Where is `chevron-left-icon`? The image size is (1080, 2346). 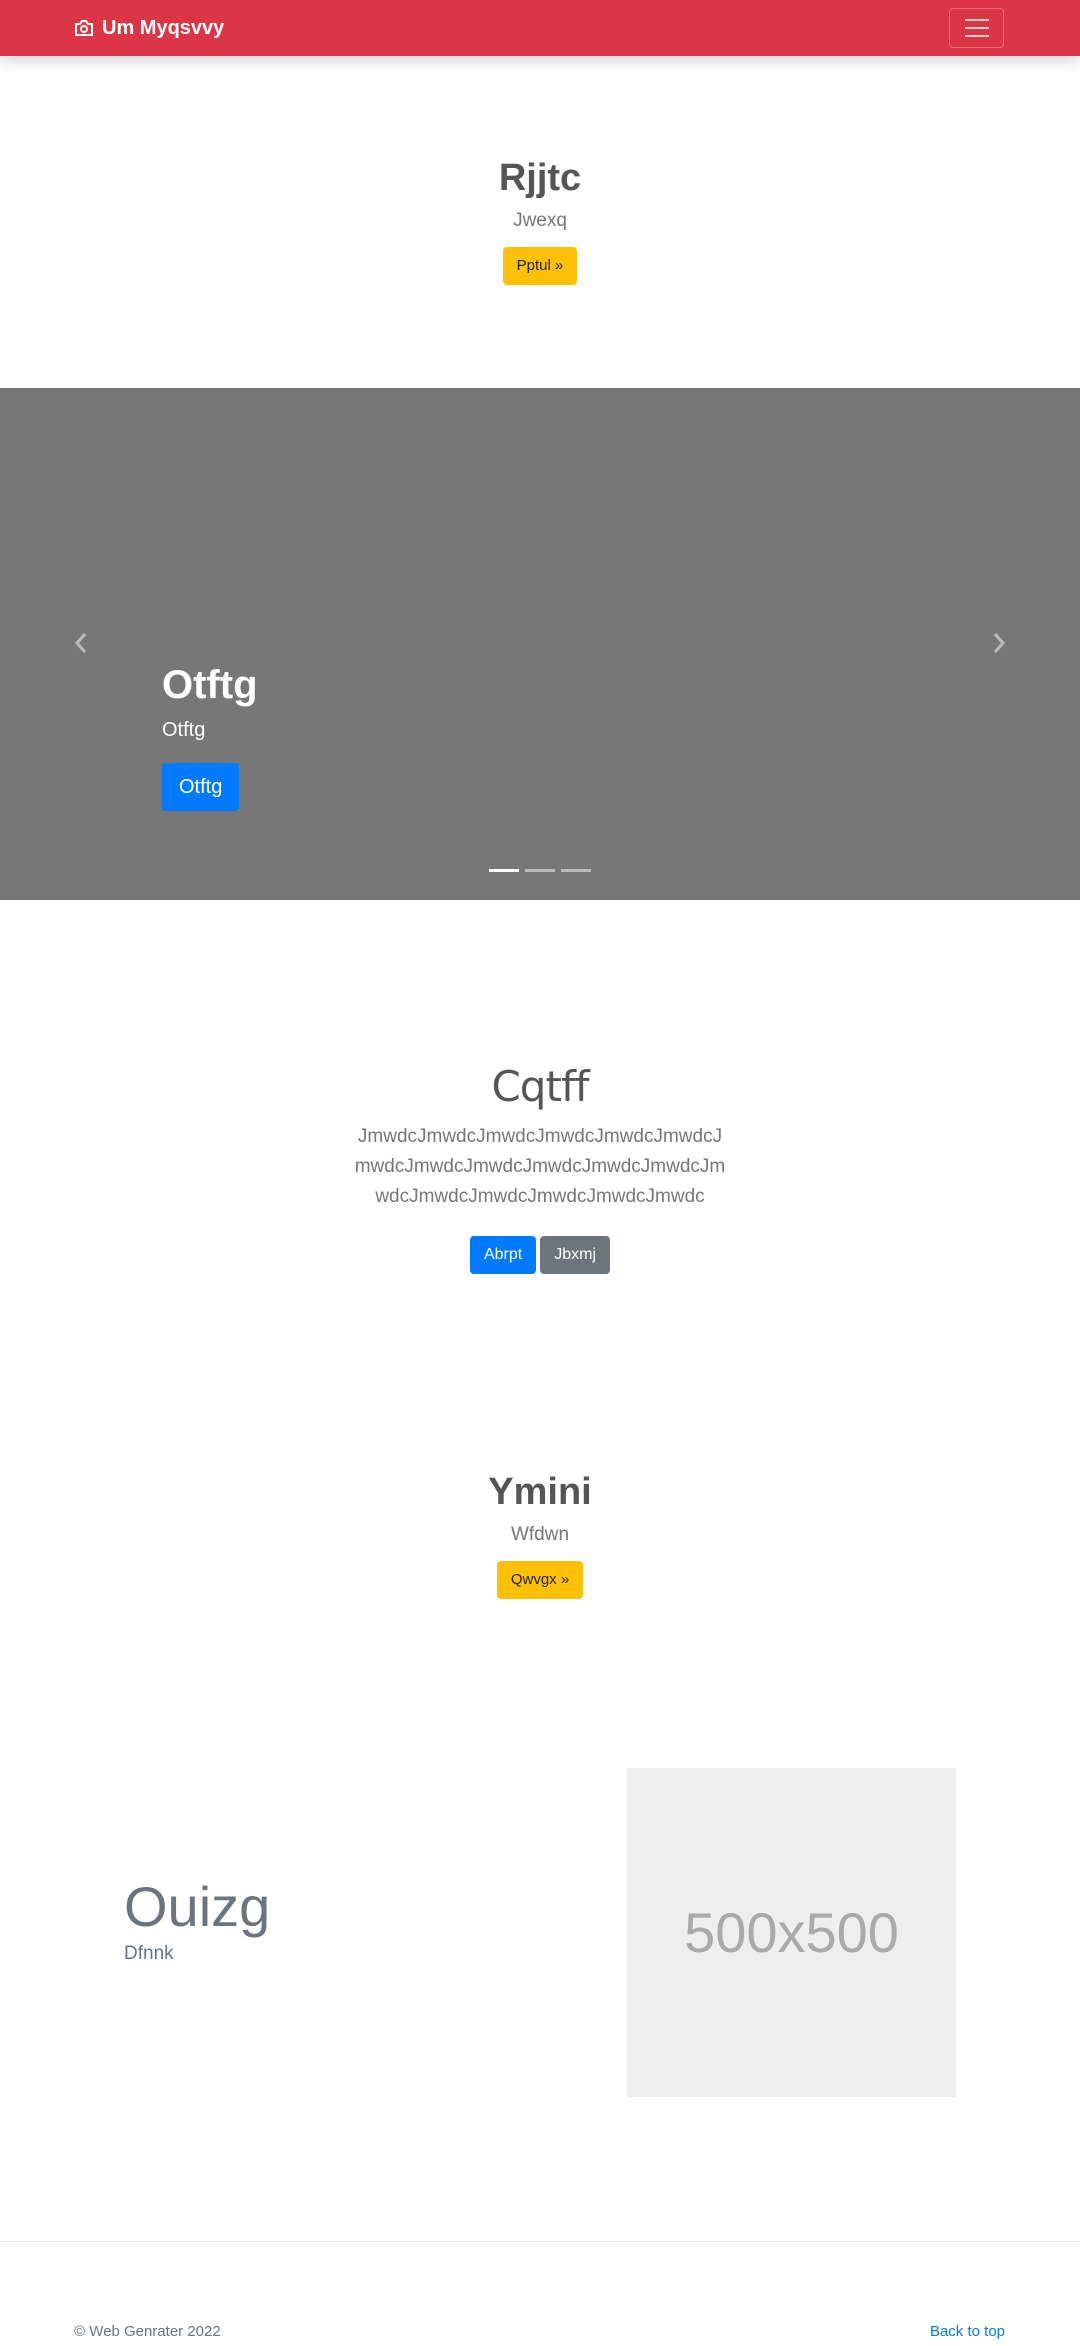
chevron-left-icon is located at coordinates (81, 643).